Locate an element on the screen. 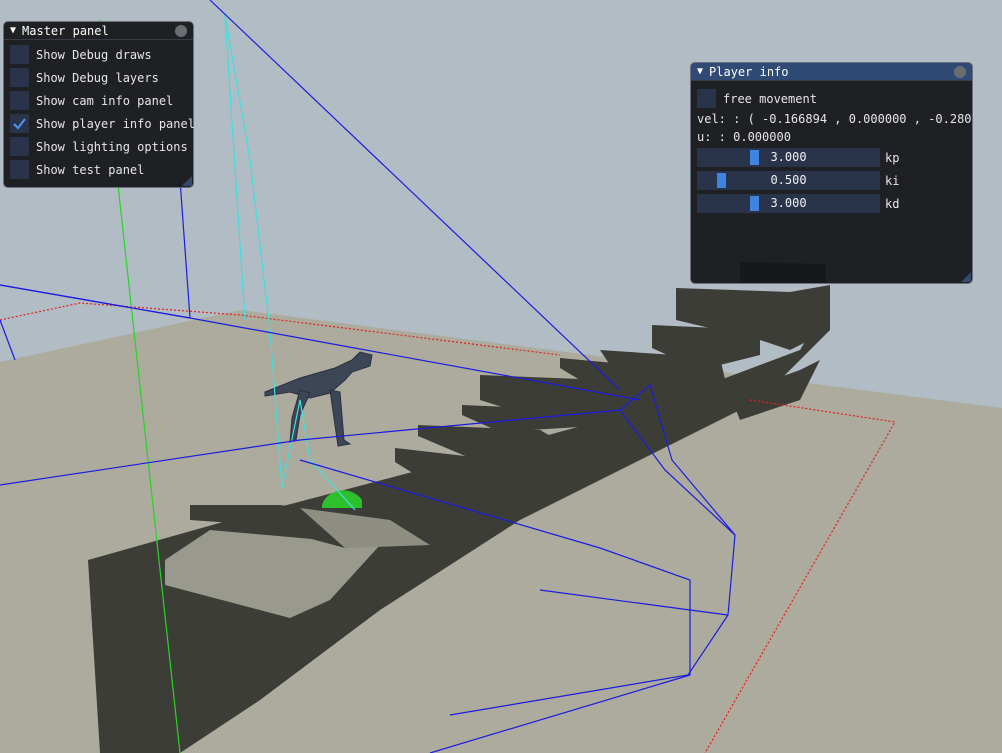 The image size is (1002, 753). checkbox-show-debug-draws: Show Debug draws is located at coordinates (98, 54).